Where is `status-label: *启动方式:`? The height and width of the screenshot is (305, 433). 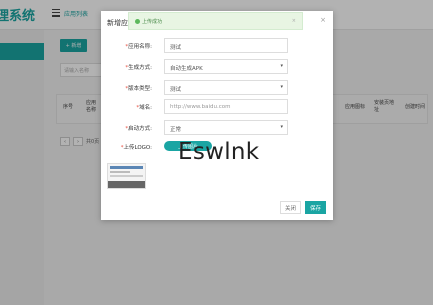
status-label: *启动方式: is located at coordinates (138, 129).